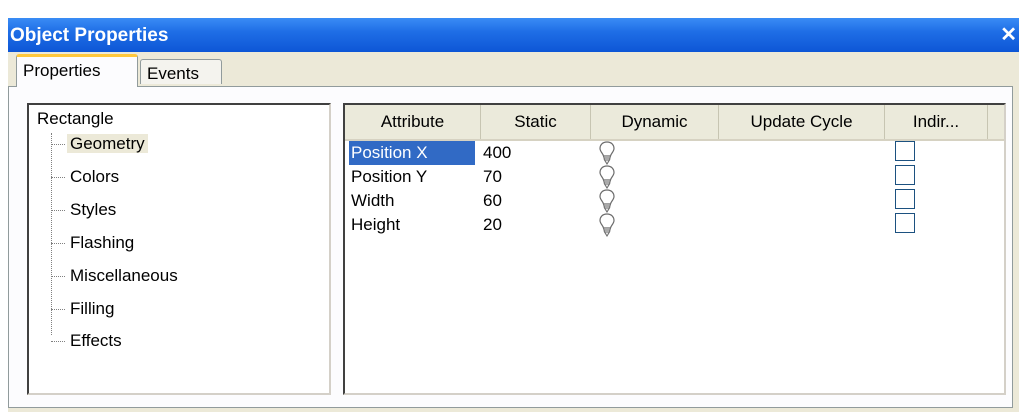  I want to click on tree-item-miscellaneous: Miscellaneous, so click(116, 276).